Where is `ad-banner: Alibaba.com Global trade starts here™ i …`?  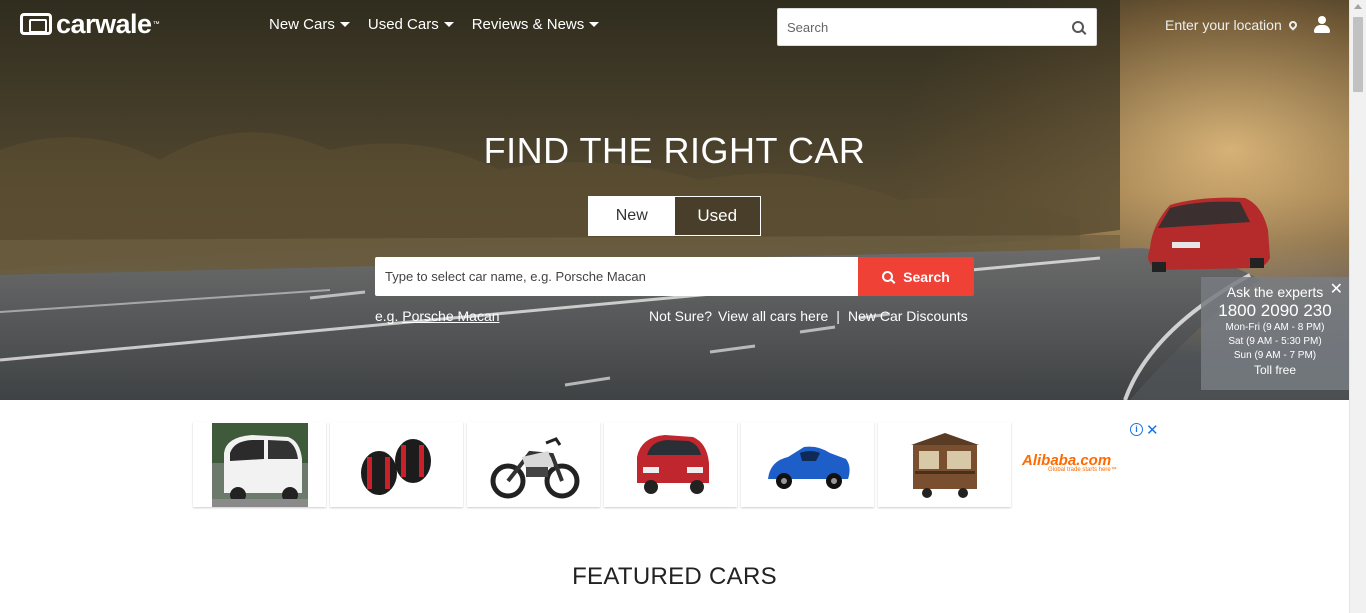
ad-banner: Alibaba.com Global trade starts here™ i … is located at coordinates (678, 465).